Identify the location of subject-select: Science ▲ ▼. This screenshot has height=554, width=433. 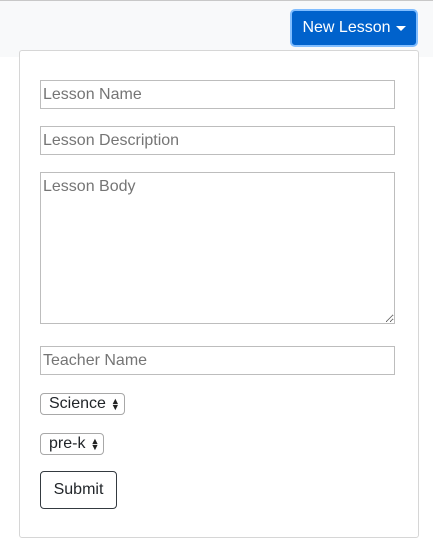
(82, 404).